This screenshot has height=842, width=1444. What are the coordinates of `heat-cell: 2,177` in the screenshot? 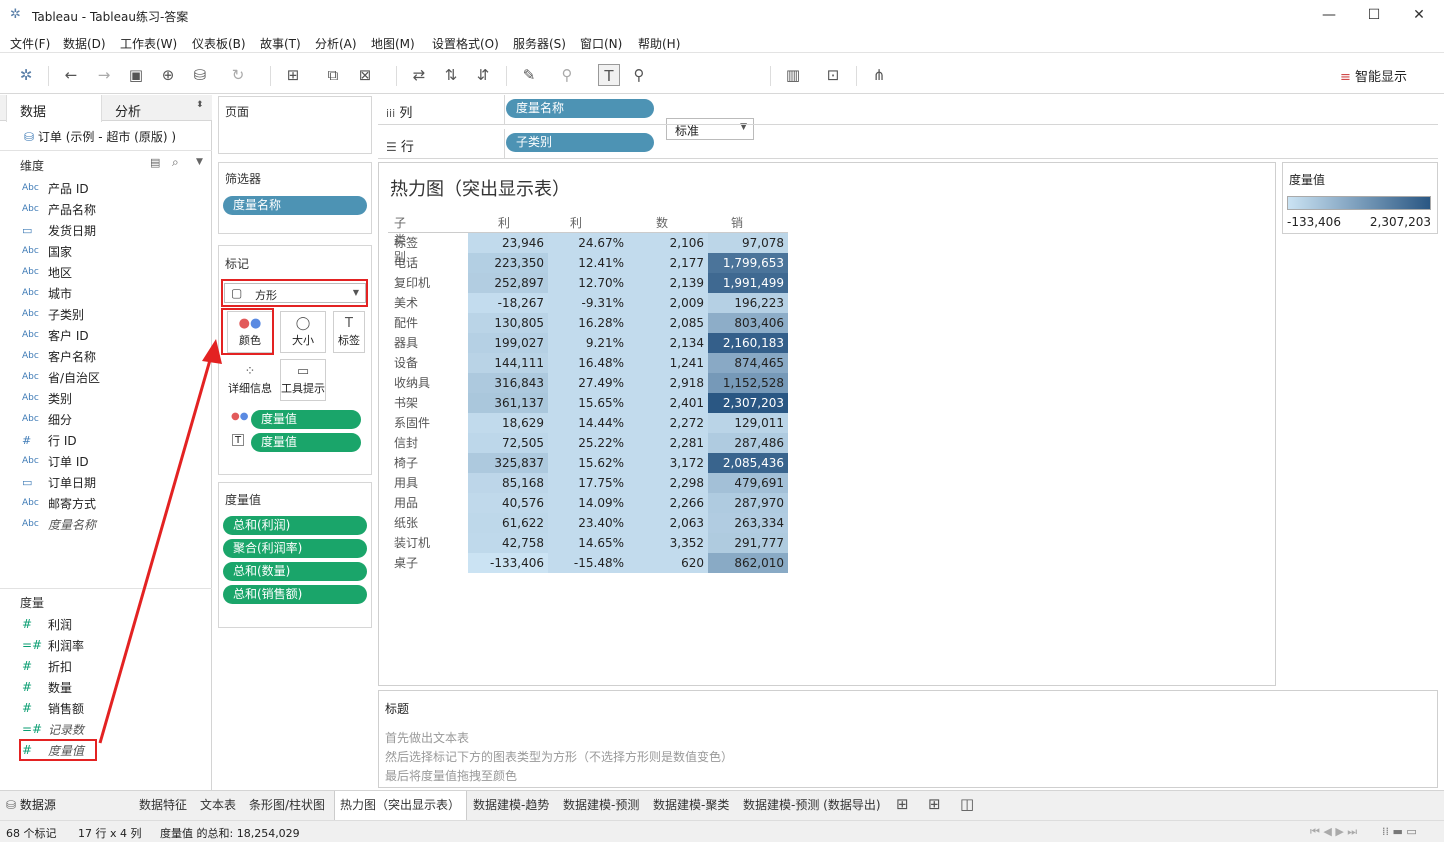 It's located at (668, 263).